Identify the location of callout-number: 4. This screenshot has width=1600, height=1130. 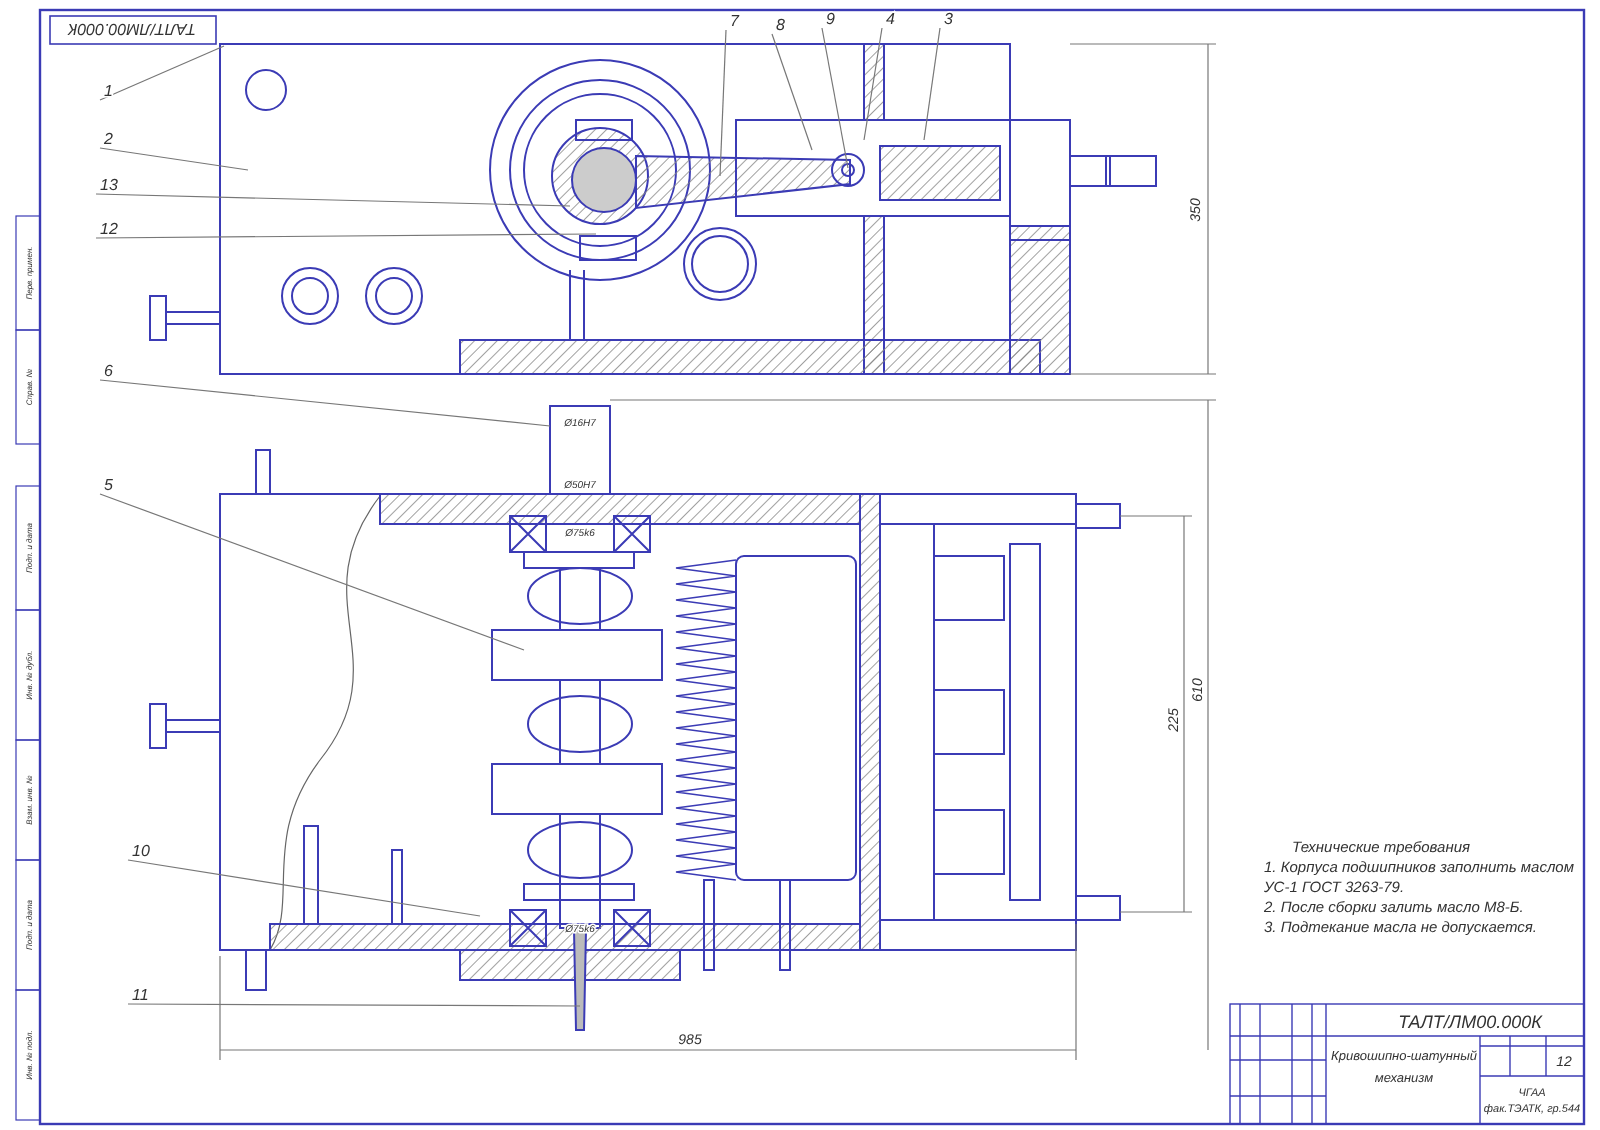
(890, 19).